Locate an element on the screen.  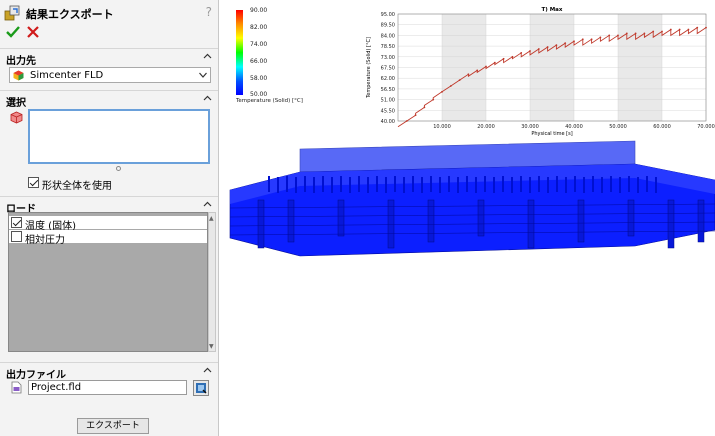
scroll-down-icon: ▼ is located at coordinates (212, 346).